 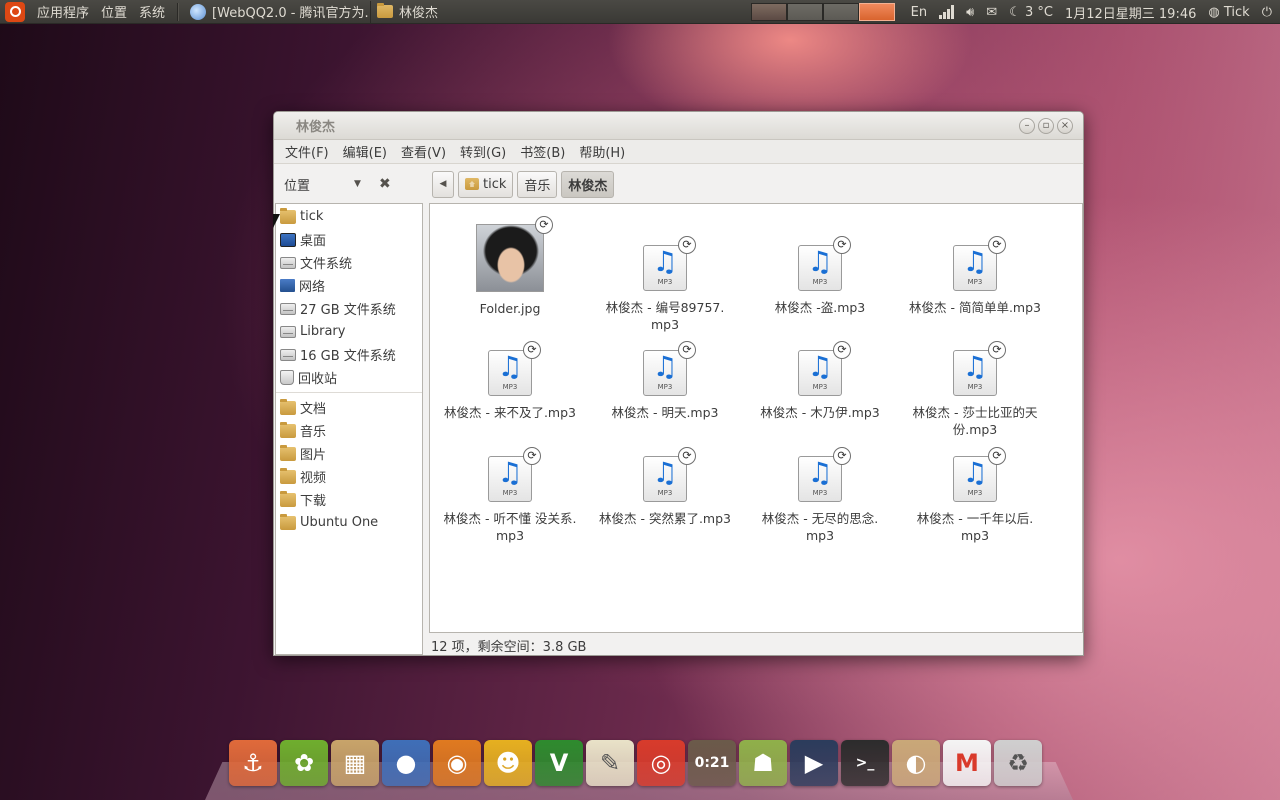 I want to click on workspace-switcher, so click(x=822, y=12).